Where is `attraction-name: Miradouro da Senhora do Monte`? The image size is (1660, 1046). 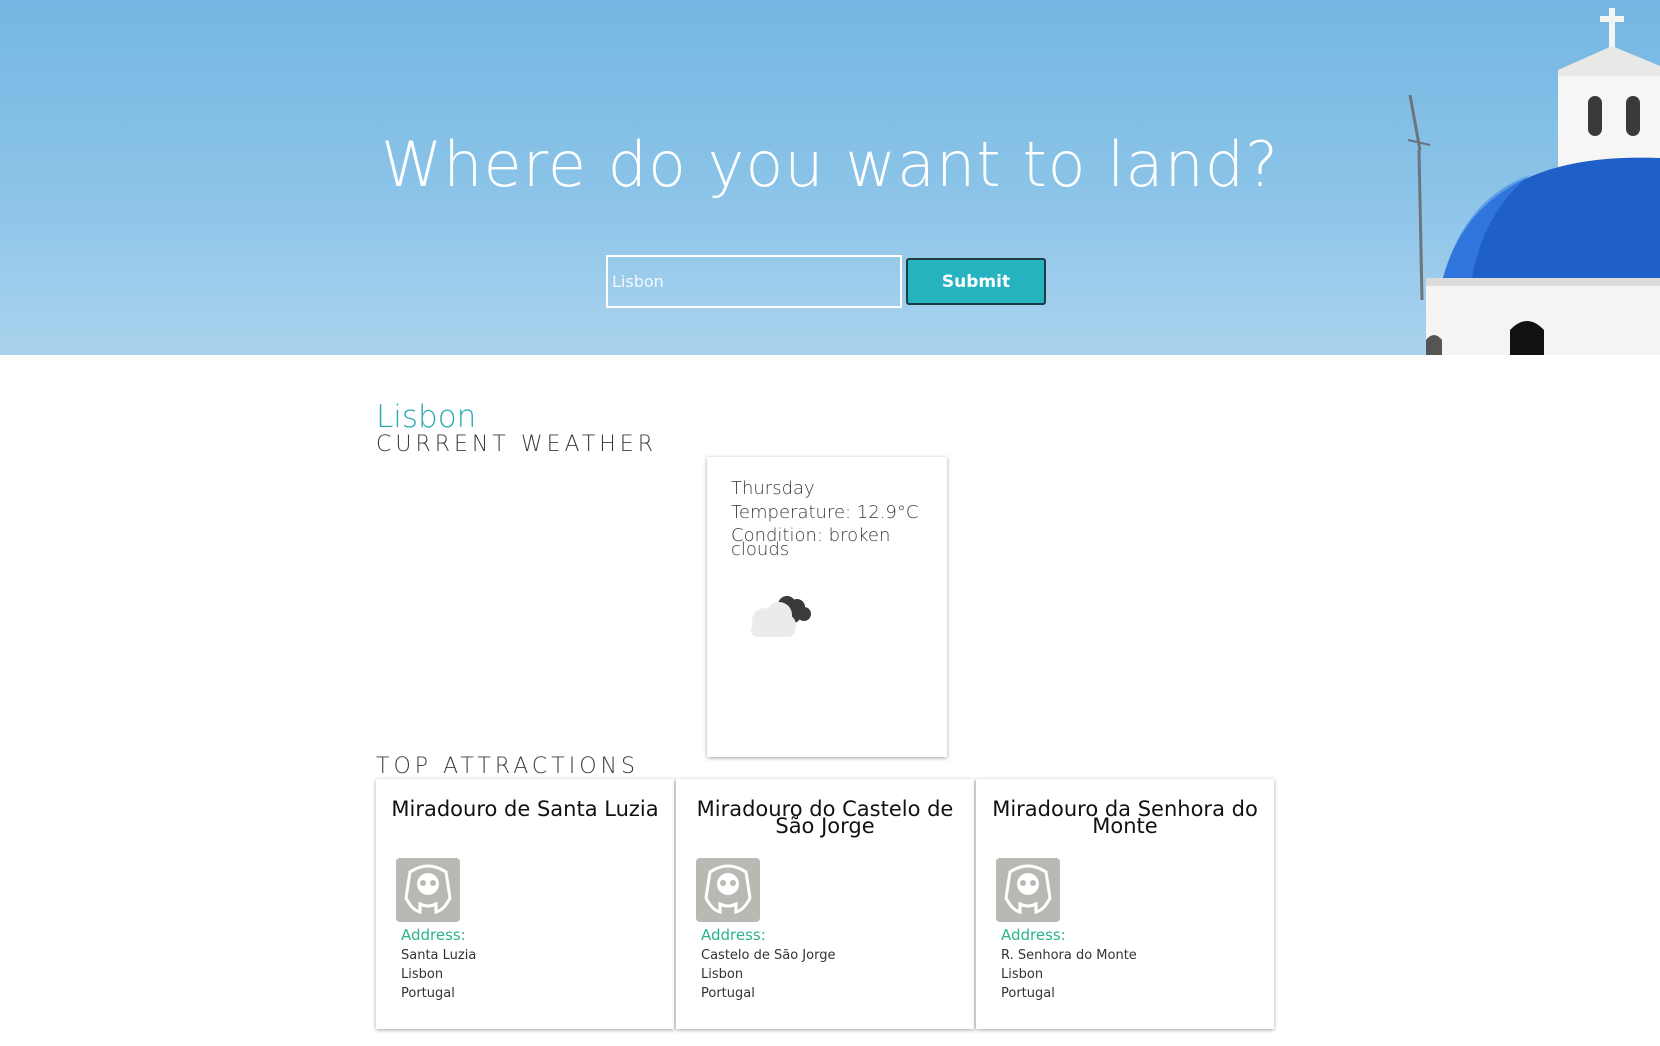 attraction-name: Miradouro da Senhora do Monte is located at coordinates (1125, 817).